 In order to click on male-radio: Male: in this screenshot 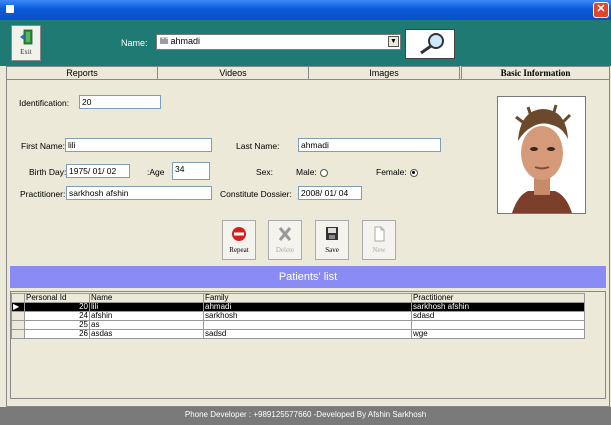, I will do `click(312, 172)`.